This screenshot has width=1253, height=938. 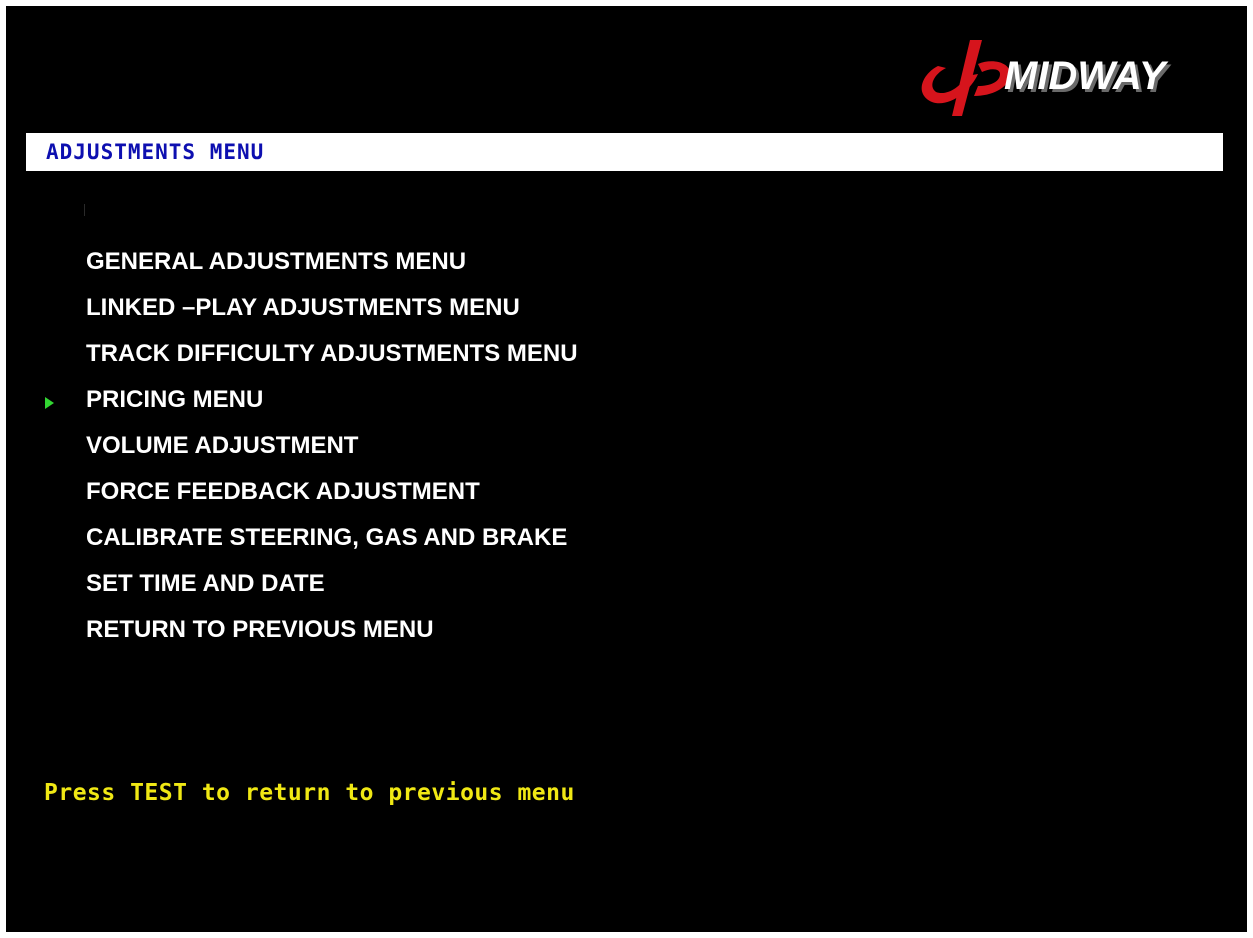 I want to click on divider, so click(x=84, y=210).